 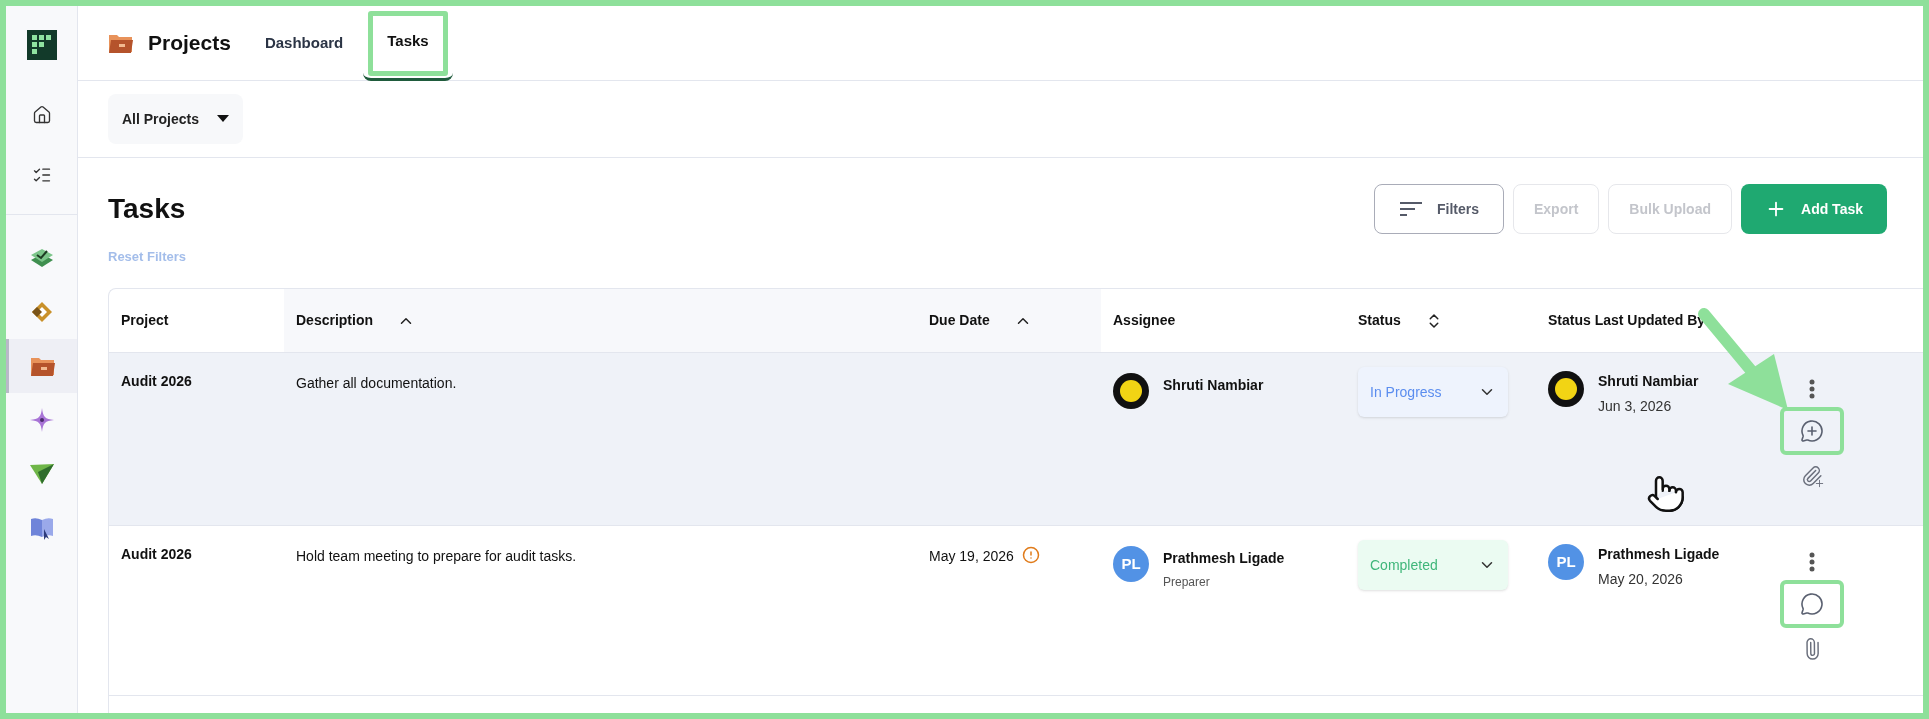 I want to click on column-header: Assignee, so click(x=1144, y=320).